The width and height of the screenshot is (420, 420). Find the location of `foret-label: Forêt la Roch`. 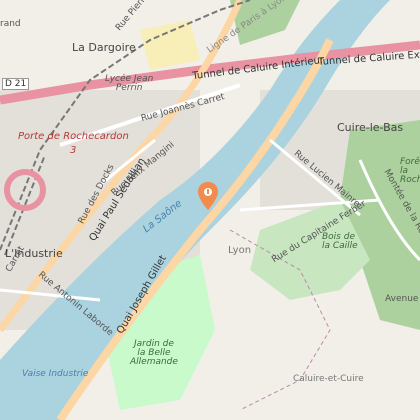

foret-label: Forêt la Roch is located at coordinates (410, 171).